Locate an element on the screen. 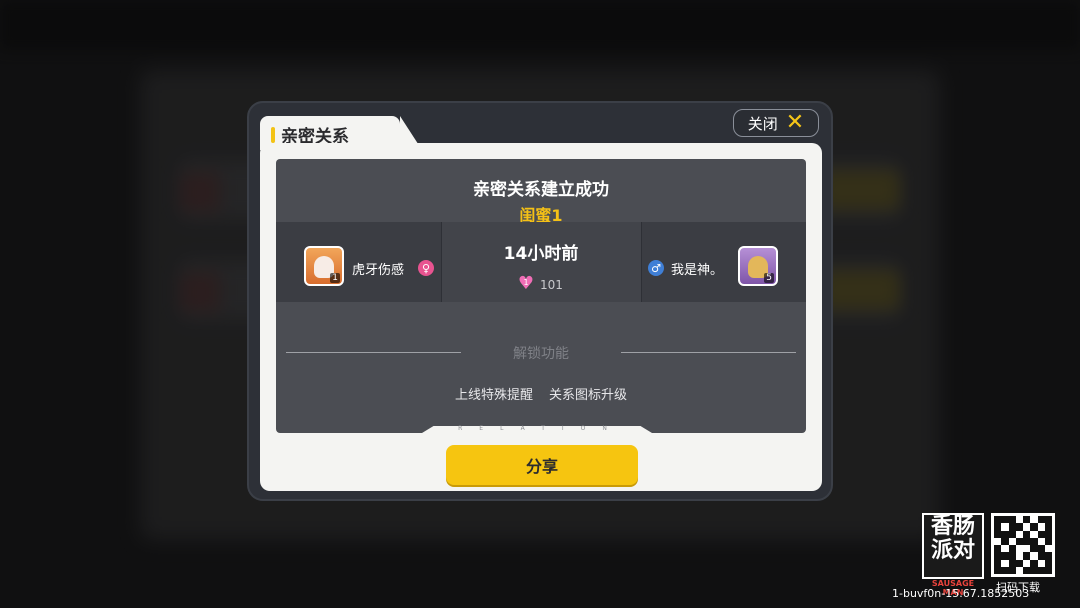 This screenshot has width=1080, height=608. unlock-divider is located at coordinates (708, 352).